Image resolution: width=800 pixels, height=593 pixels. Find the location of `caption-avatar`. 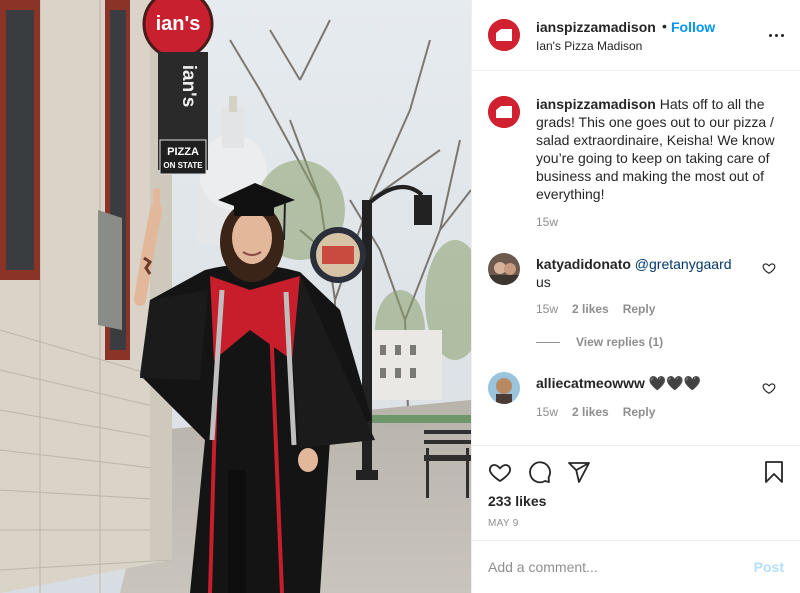

caption-avatar is located at coordinates (504, 112).